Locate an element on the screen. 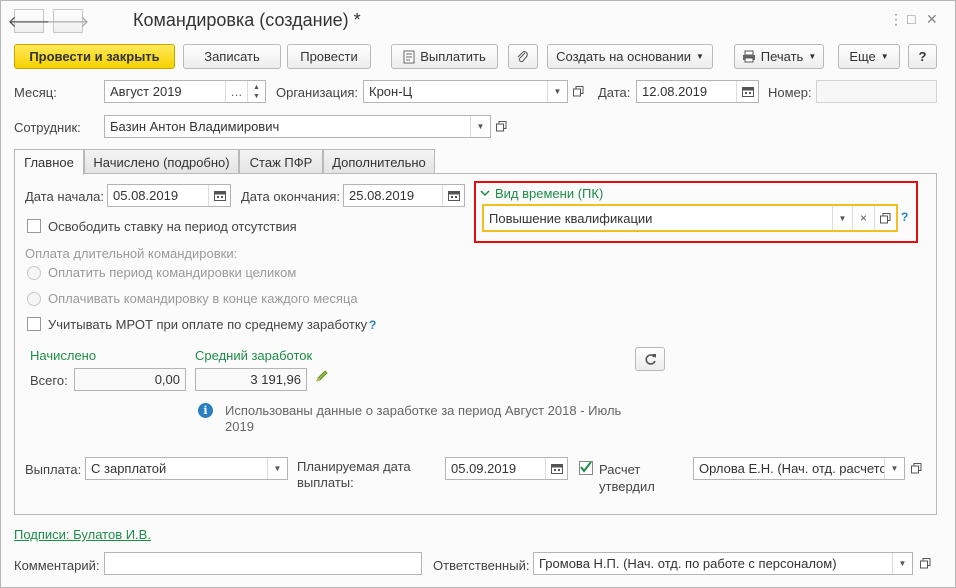  calculation-approved-checkbox is located at coordinates (586, 468).